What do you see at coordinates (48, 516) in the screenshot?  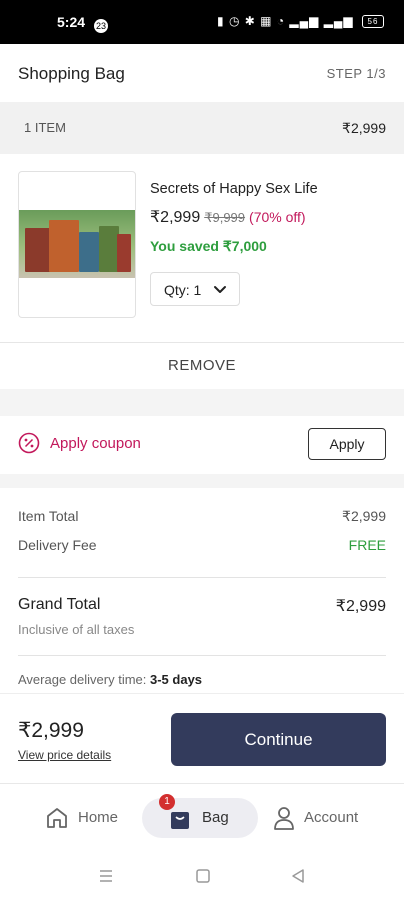 I see `item-total-label: Item Total` at bounding box center [48, 516].